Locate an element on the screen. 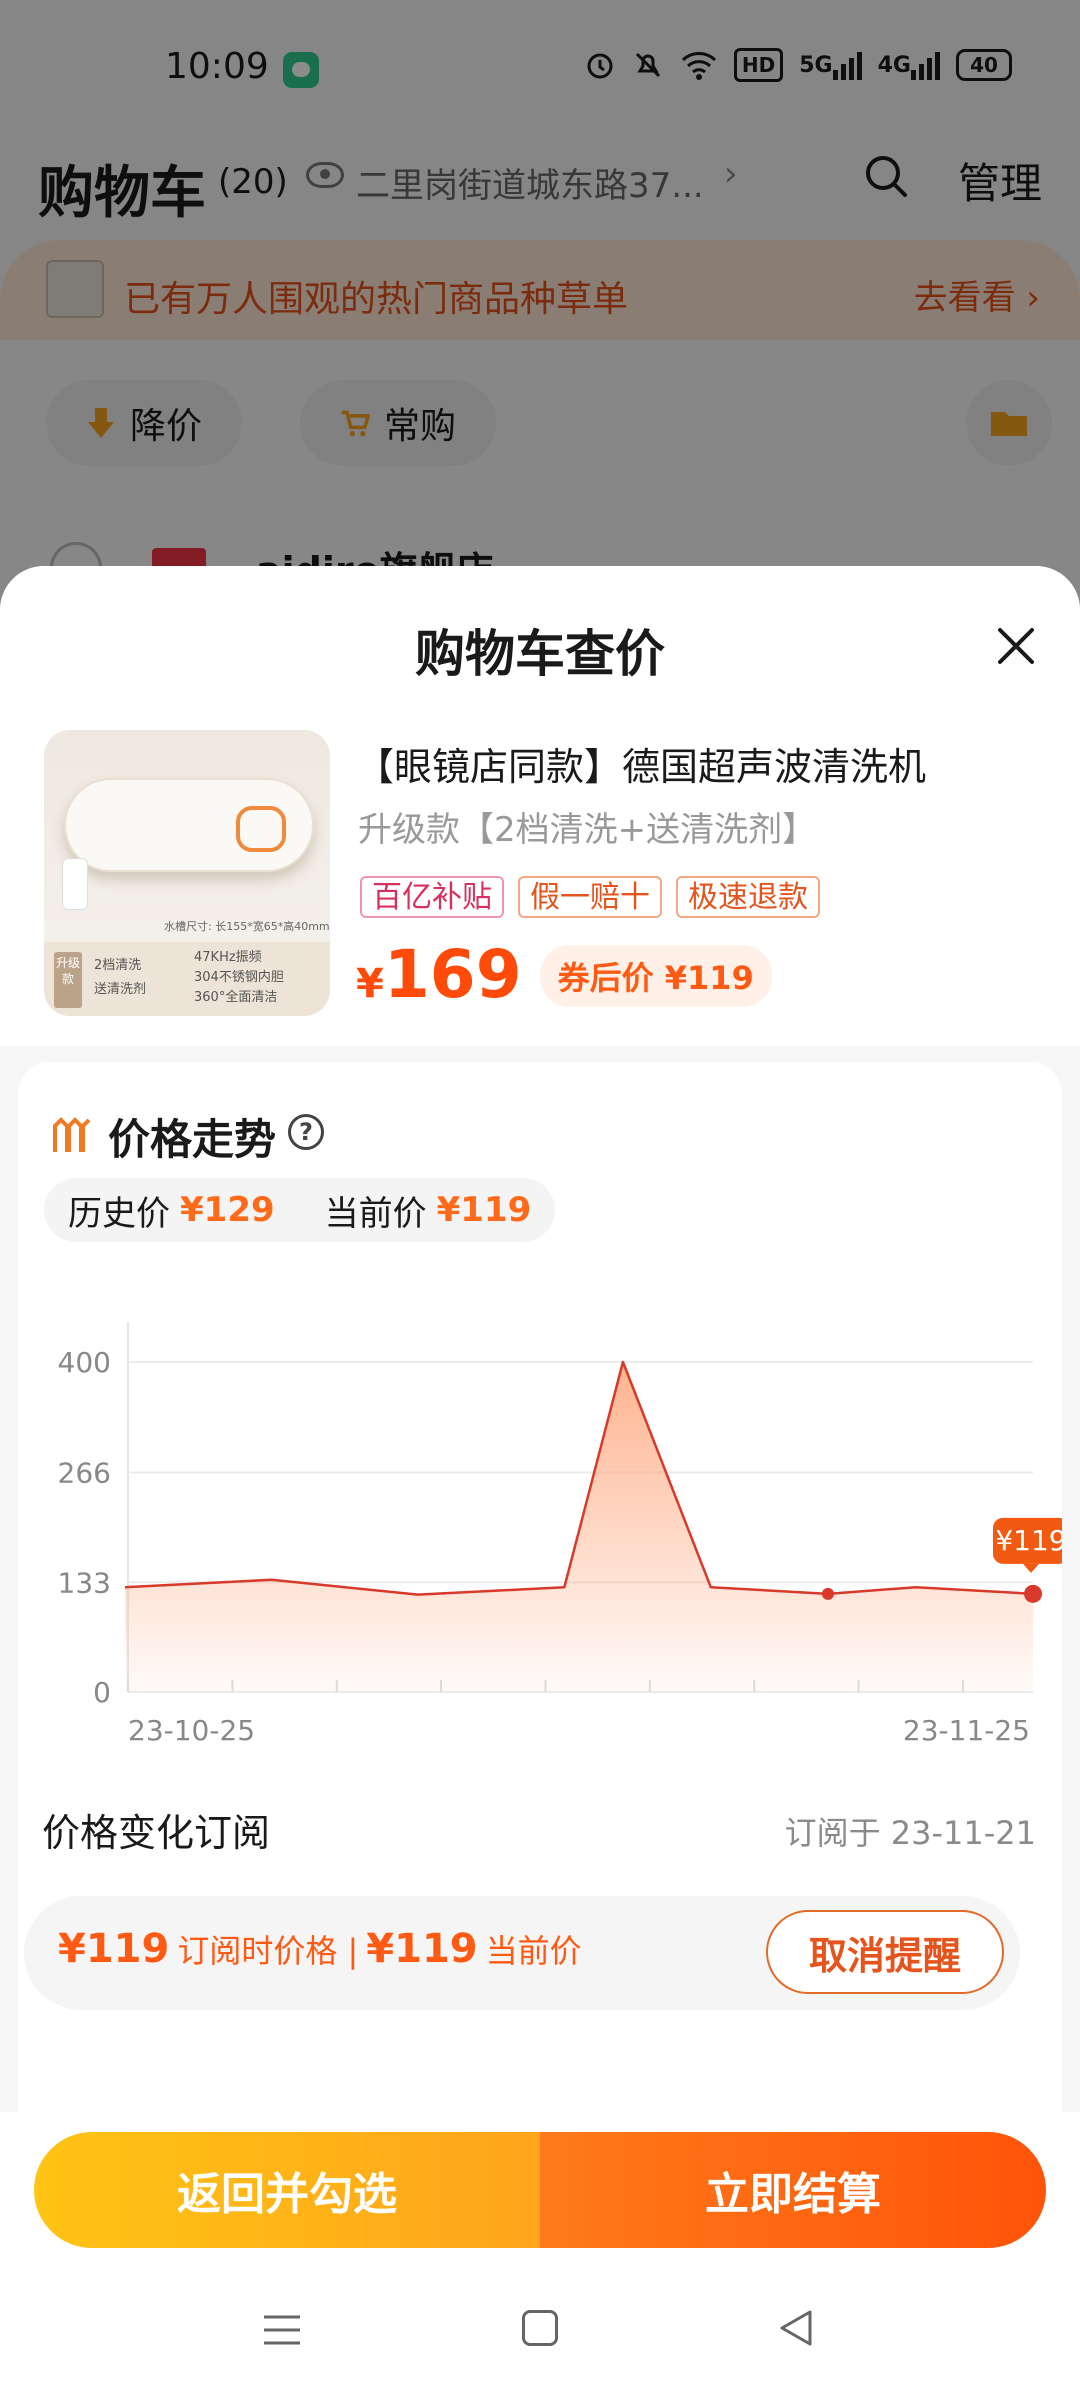 The height and width of the screenshot is (2400, 1080). bubble-pointer is located at coordinates (1031, 1568).